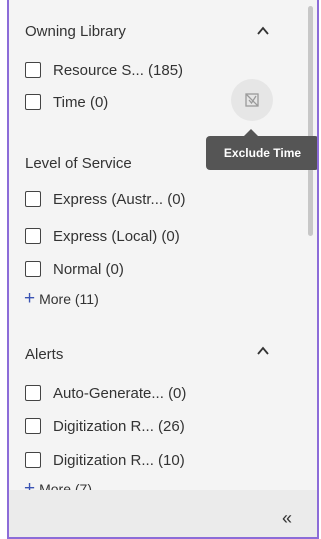 The height and width of the screenshot is (539, 321). I want to click on facet-option-digitization-1: Digitization R... (26), so click(105, 426).